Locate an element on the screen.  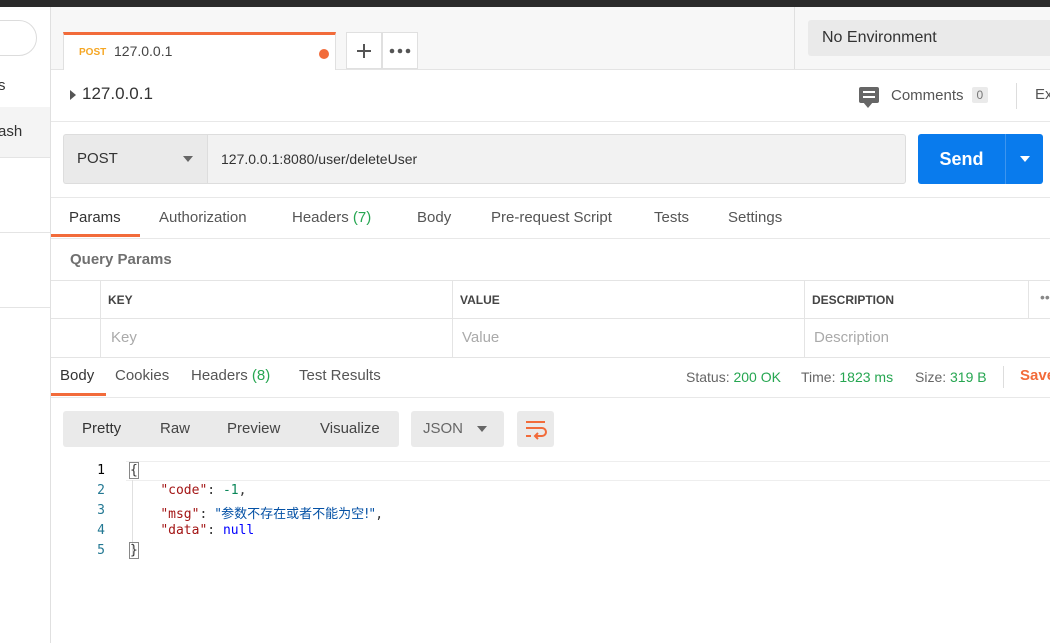
comment-icon is located at coordinates (869, 97).